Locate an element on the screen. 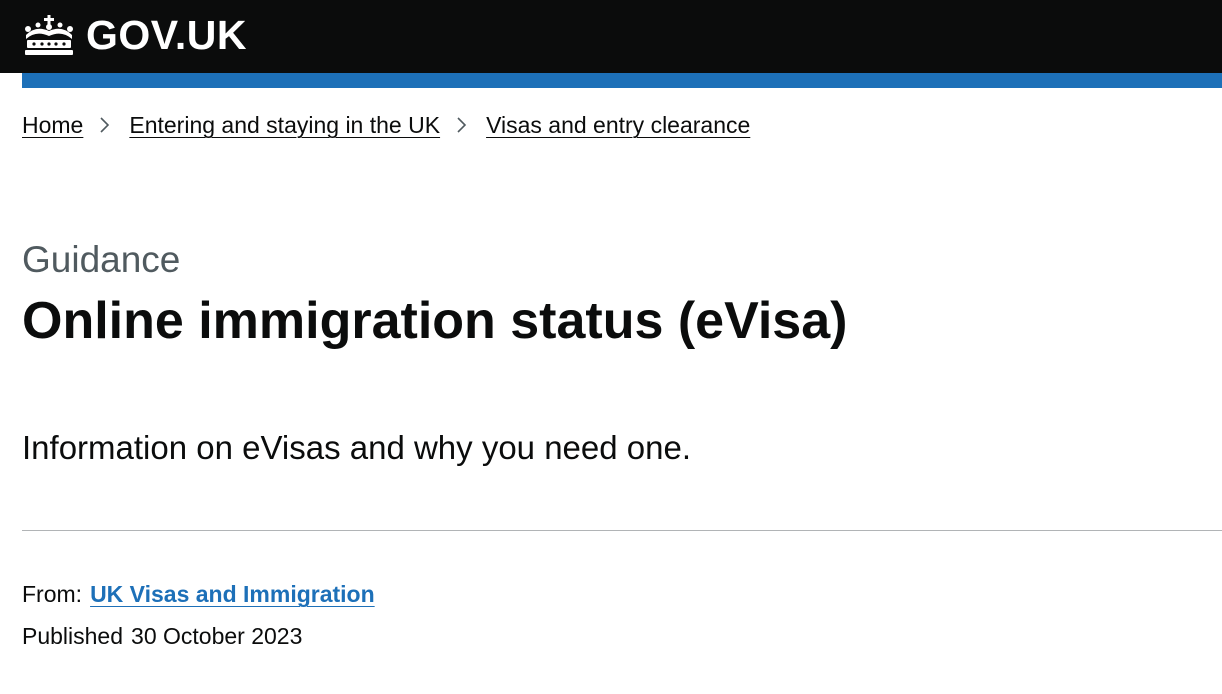 The height and width of the screenshot is (694, 1222). divider is located at coordinates (622, 530).